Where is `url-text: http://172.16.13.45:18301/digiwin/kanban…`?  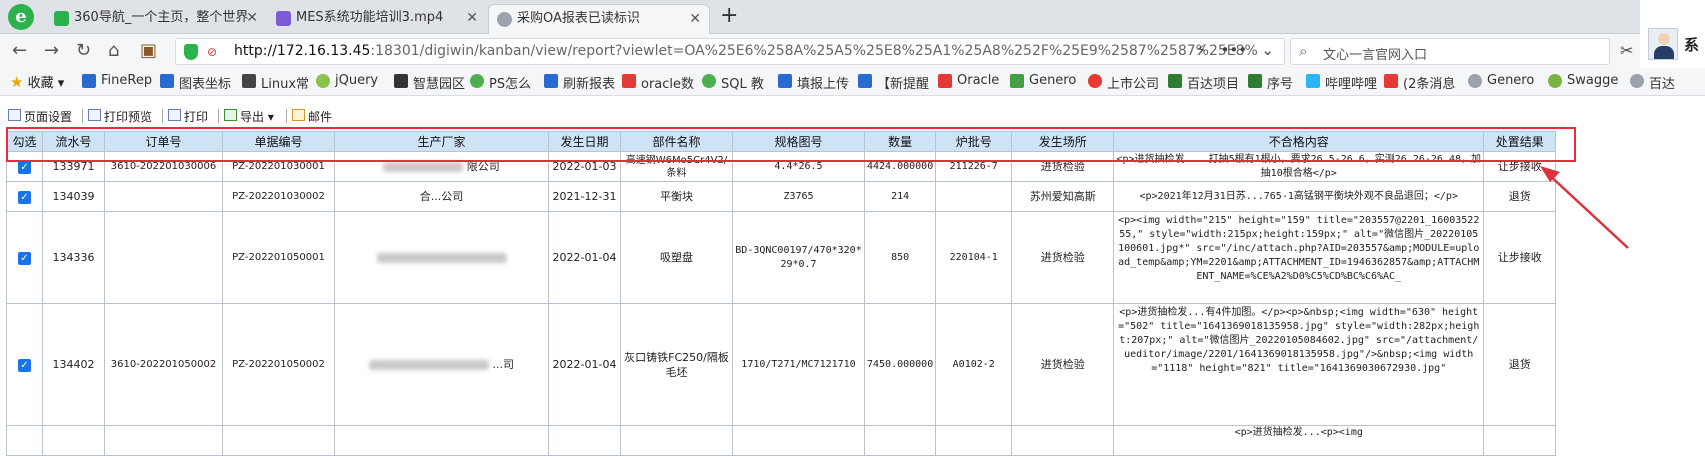 url-text: http://172.16.13.45:18301/digiwin/kanban… is located at coordinates (746, 51).